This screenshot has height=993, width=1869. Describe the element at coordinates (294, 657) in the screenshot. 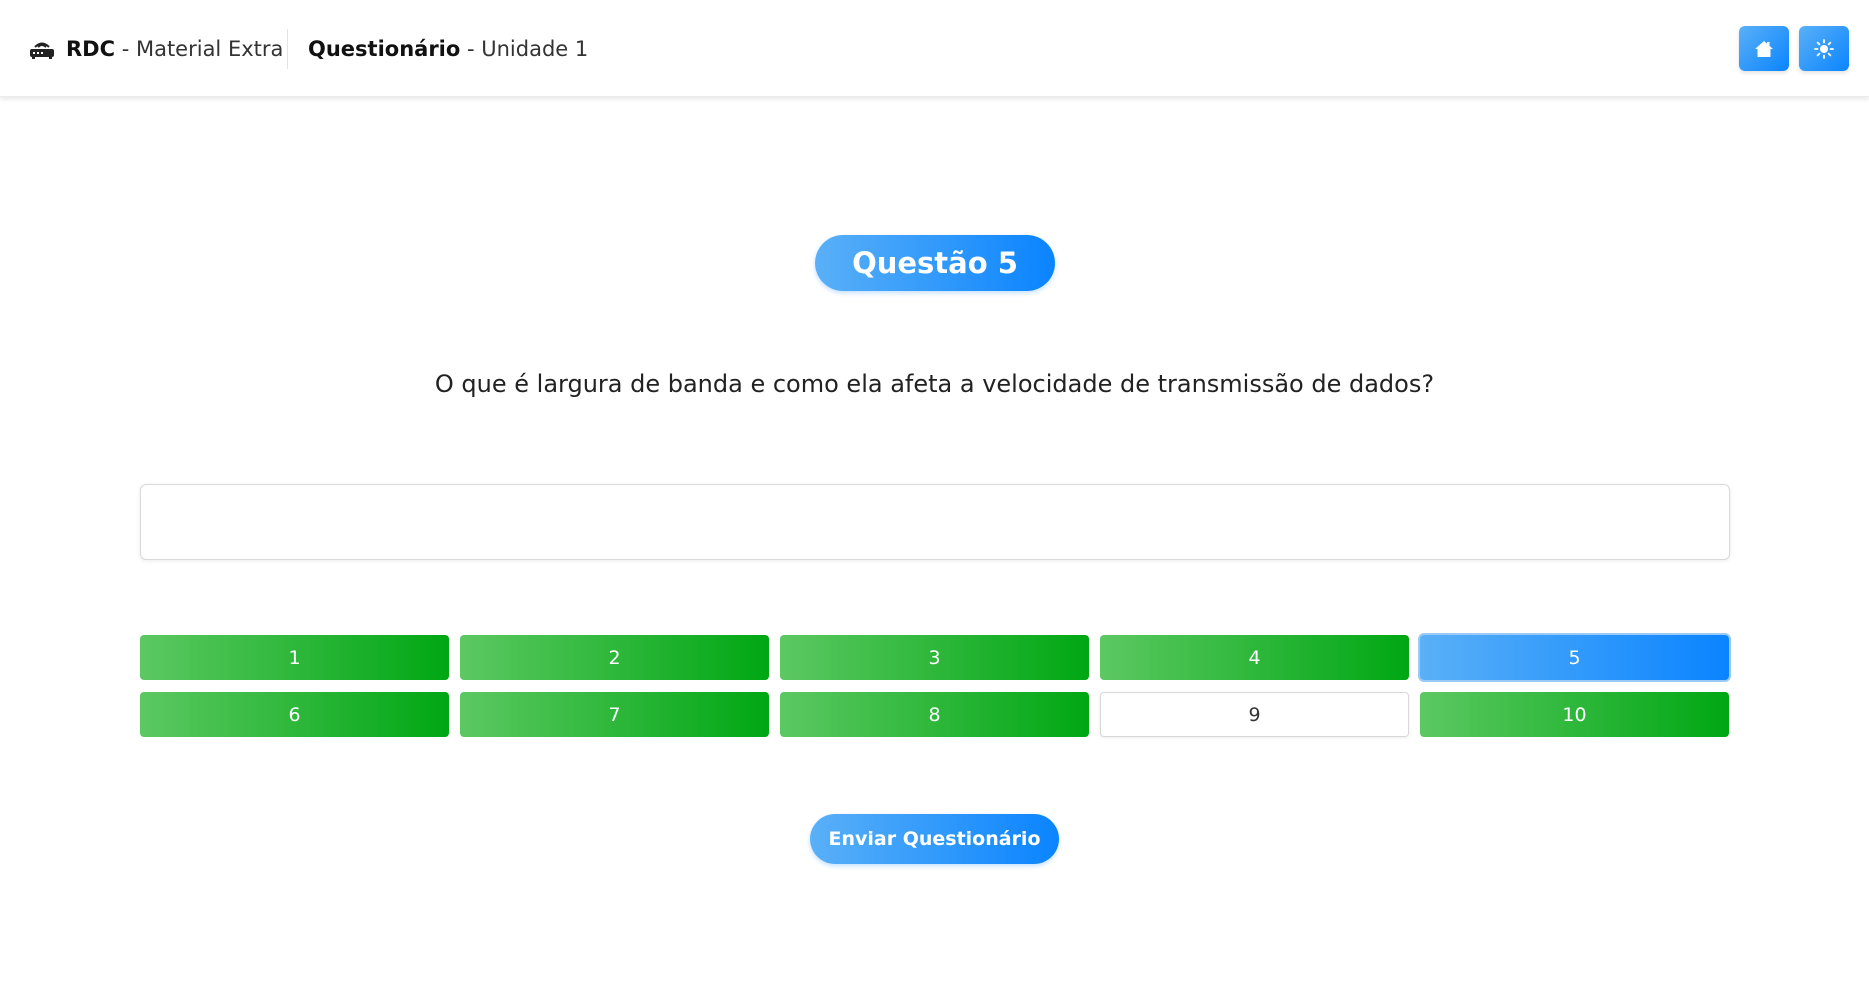

I see `question-nav-button-1: 1` at that location.